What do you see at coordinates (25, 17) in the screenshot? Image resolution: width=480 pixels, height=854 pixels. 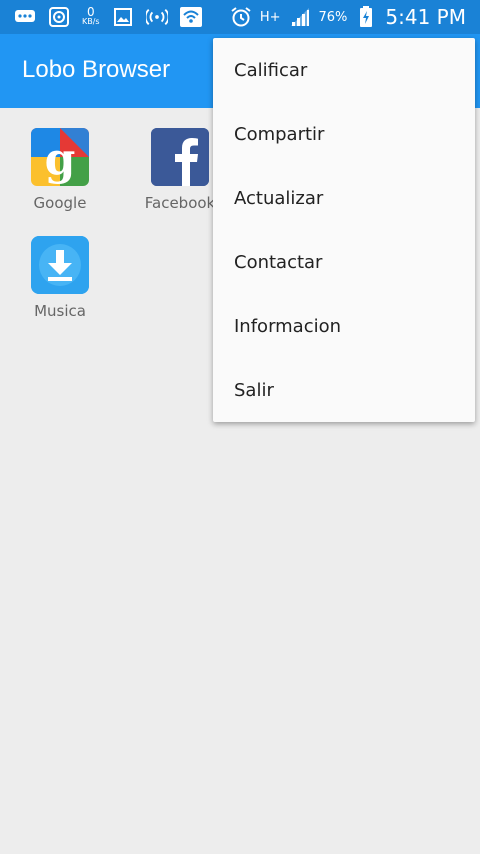 I see `message-icon` at bounding box center [25, 17].